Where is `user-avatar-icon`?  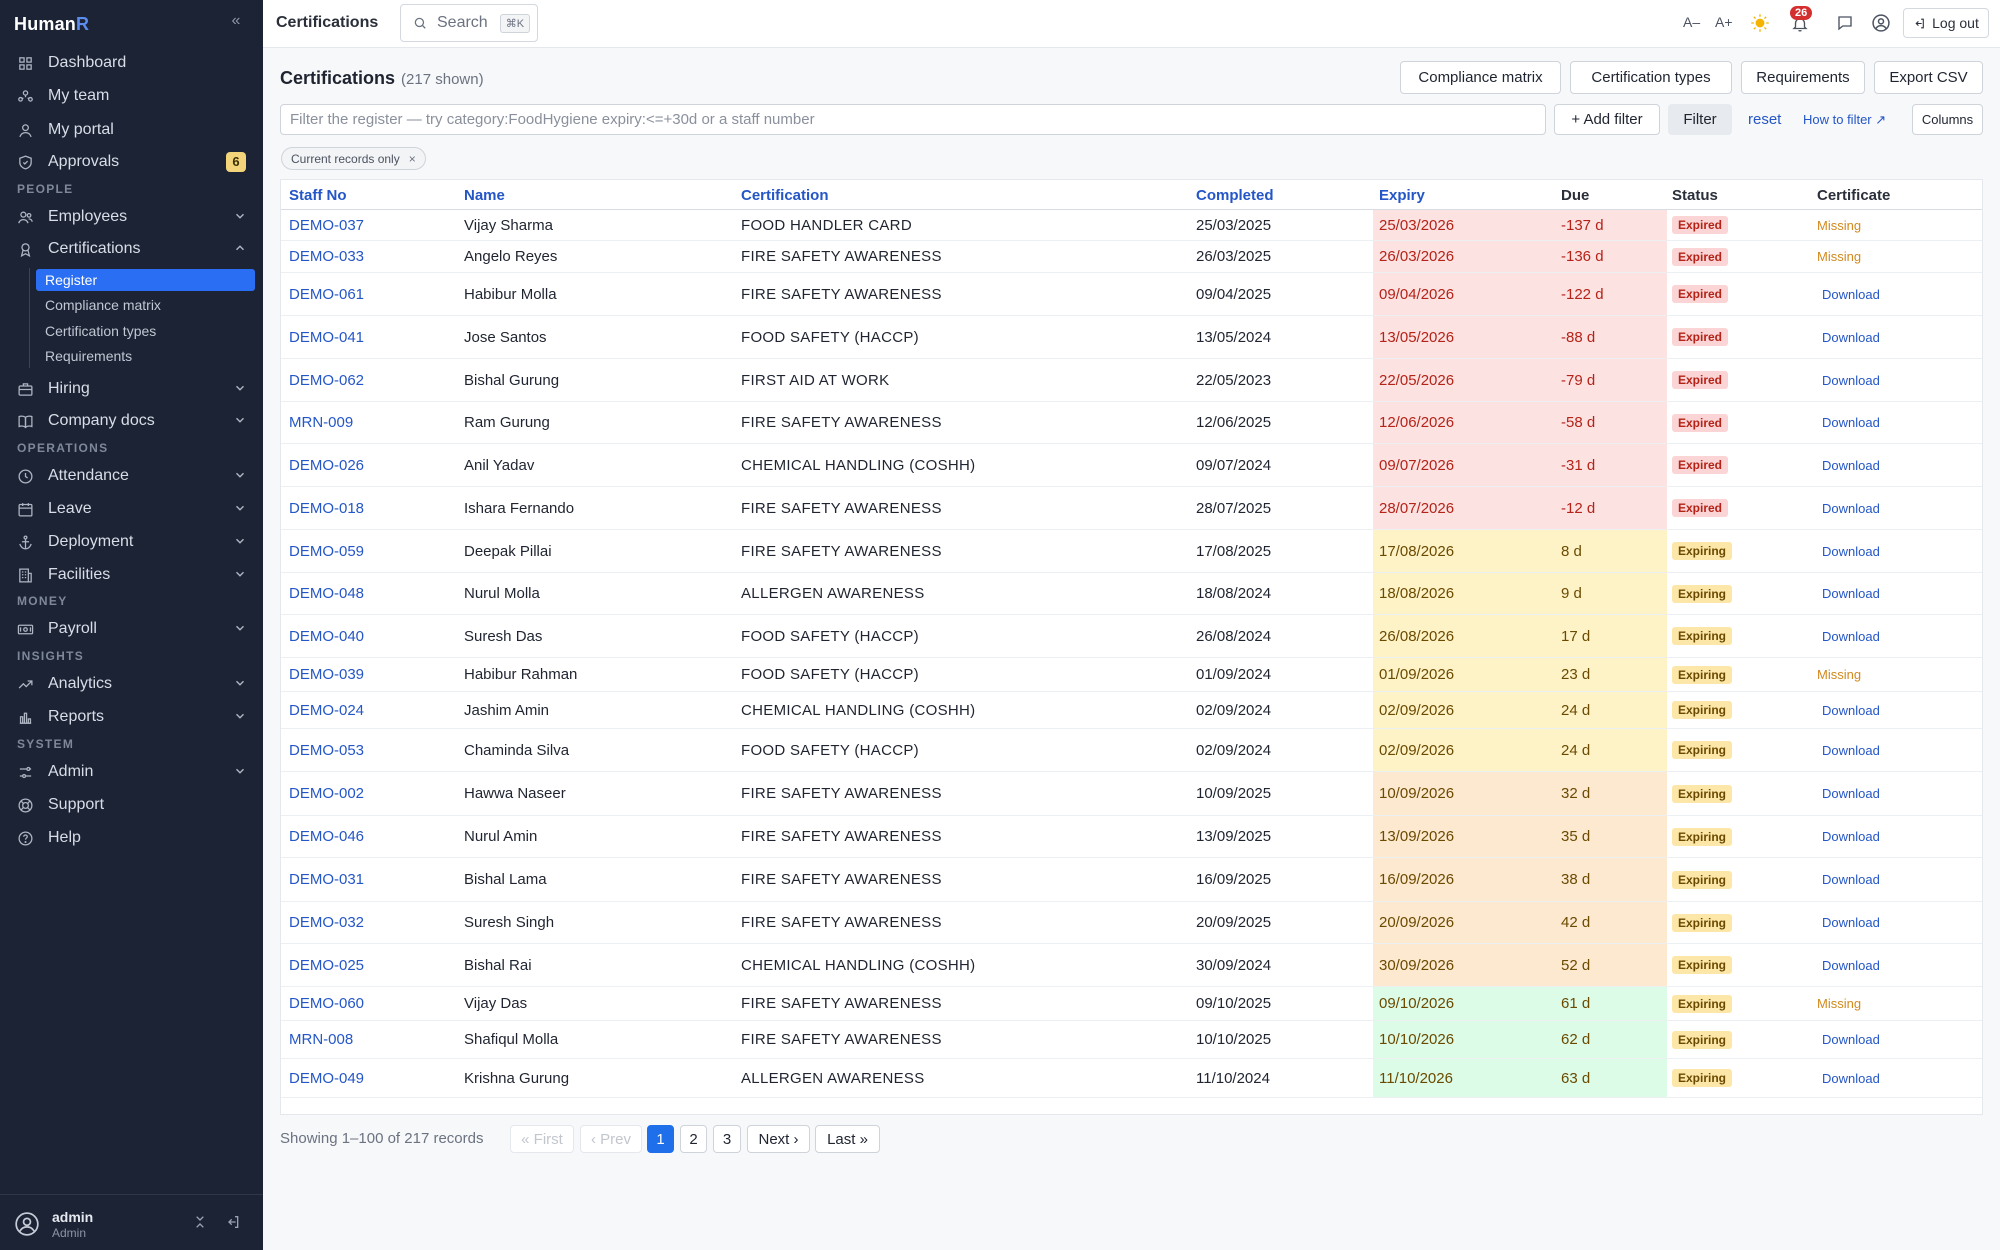 user-avatar-icon is located at coordinates (27, 1224).